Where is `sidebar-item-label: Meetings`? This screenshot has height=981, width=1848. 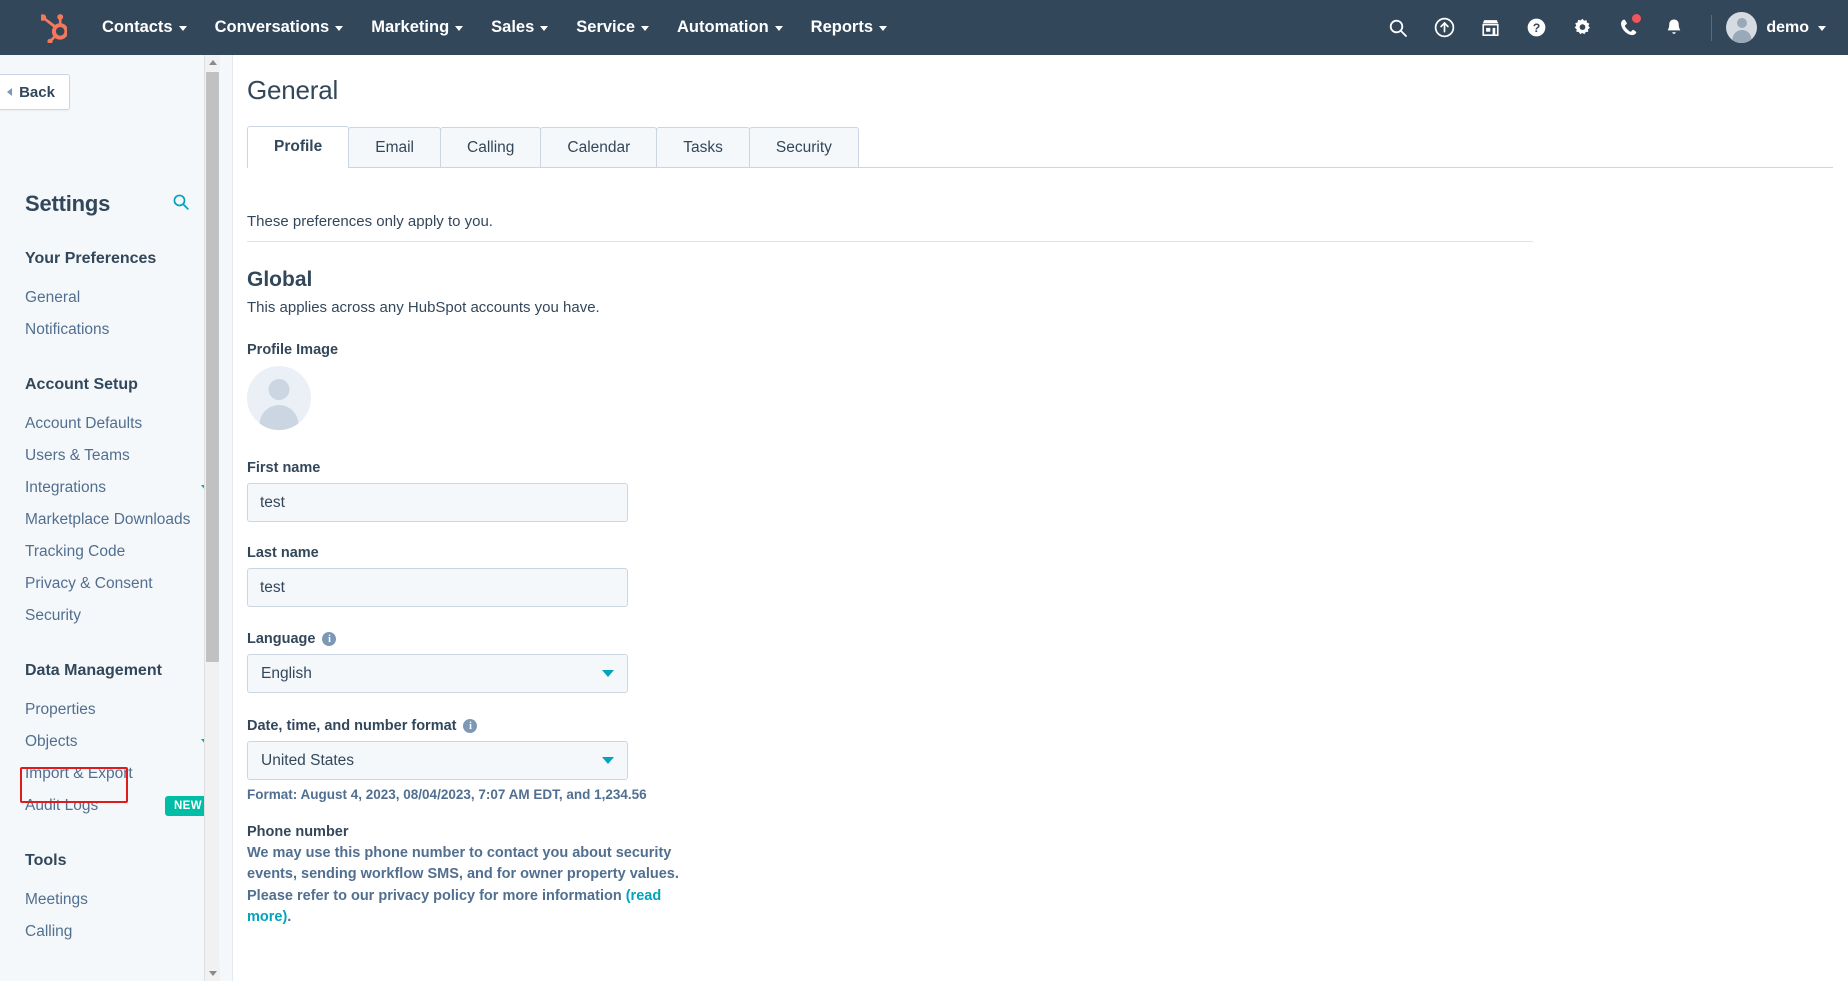
sidebar-item-label: Meetings is located at coordinates (56, 899).